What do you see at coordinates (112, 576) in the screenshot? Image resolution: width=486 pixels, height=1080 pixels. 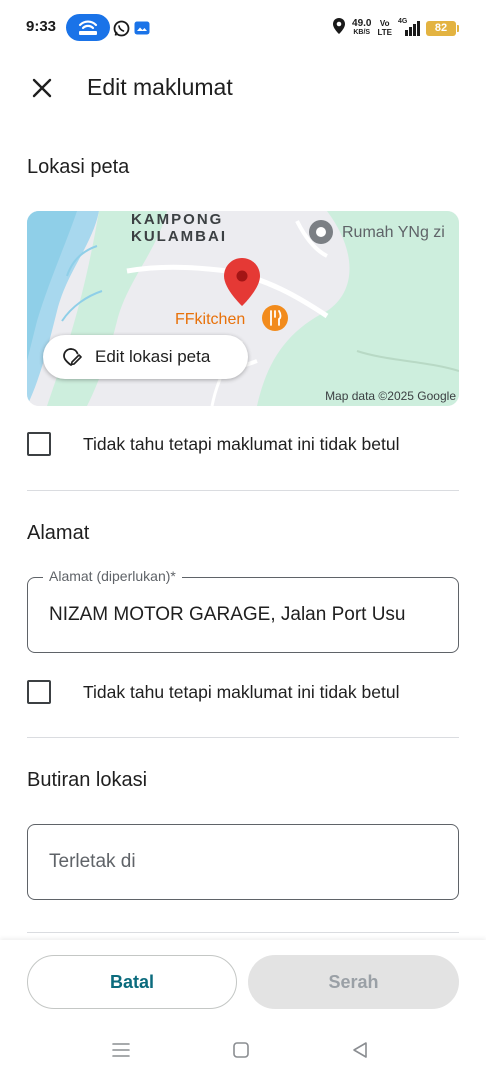 I see `address-field-label: Alamat (diperlukan)*` at bounding box center [112, 576].